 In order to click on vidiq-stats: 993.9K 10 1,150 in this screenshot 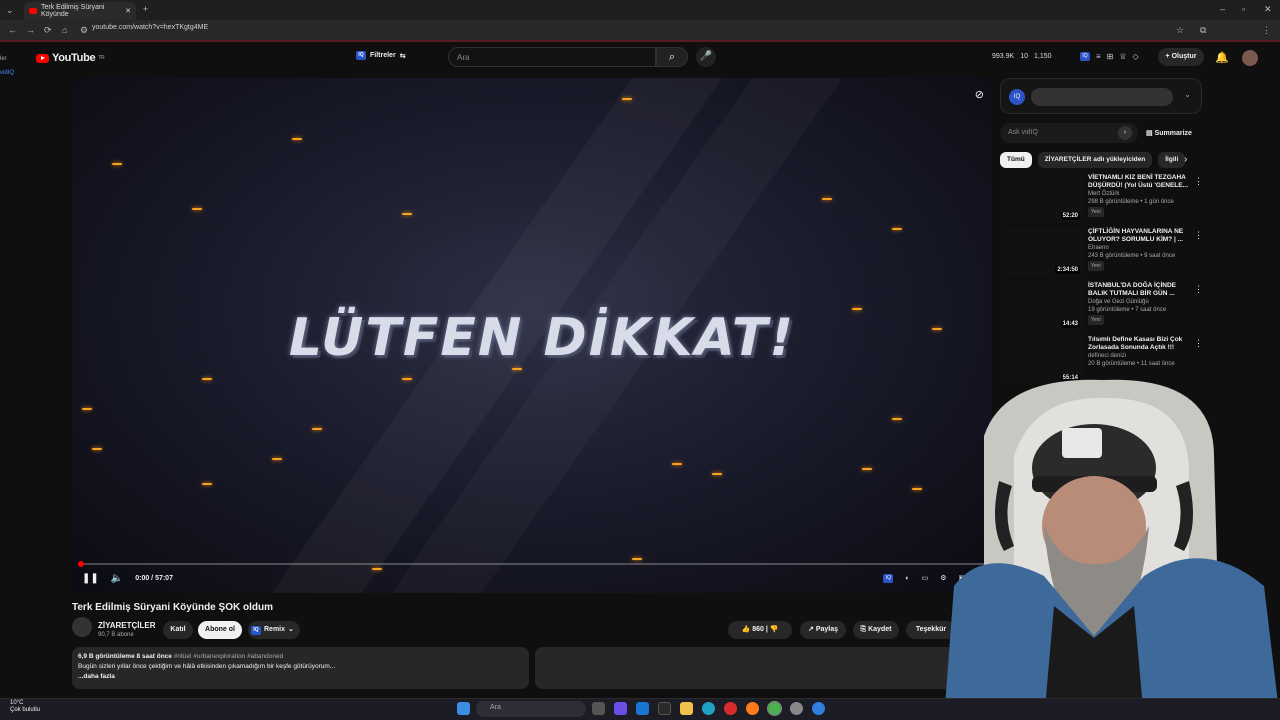, I will do `click(1022, 56)`.